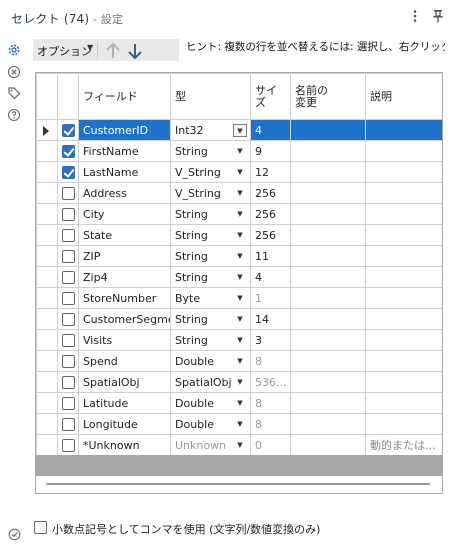 This screenshot has width=458, height=549. I want to click on size-cell: 14, so click(270, 319).